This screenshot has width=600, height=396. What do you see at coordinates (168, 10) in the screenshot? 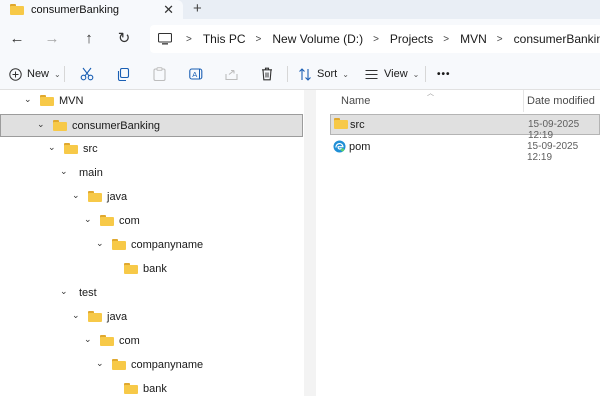
I see `close-tab-button: ✕` at bounding box center [168, 10].